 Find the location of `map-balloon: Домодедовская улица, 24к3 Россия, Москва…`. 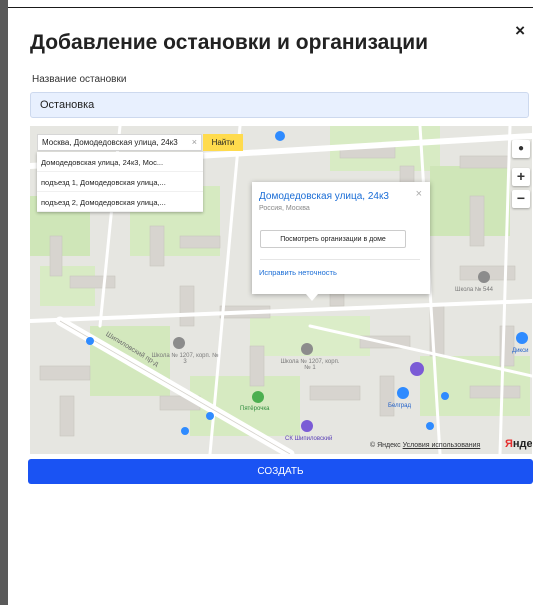

map-balloon: Домодедовская улица, 24к3 Россия, Москва… is located at coordinates (341, 241).